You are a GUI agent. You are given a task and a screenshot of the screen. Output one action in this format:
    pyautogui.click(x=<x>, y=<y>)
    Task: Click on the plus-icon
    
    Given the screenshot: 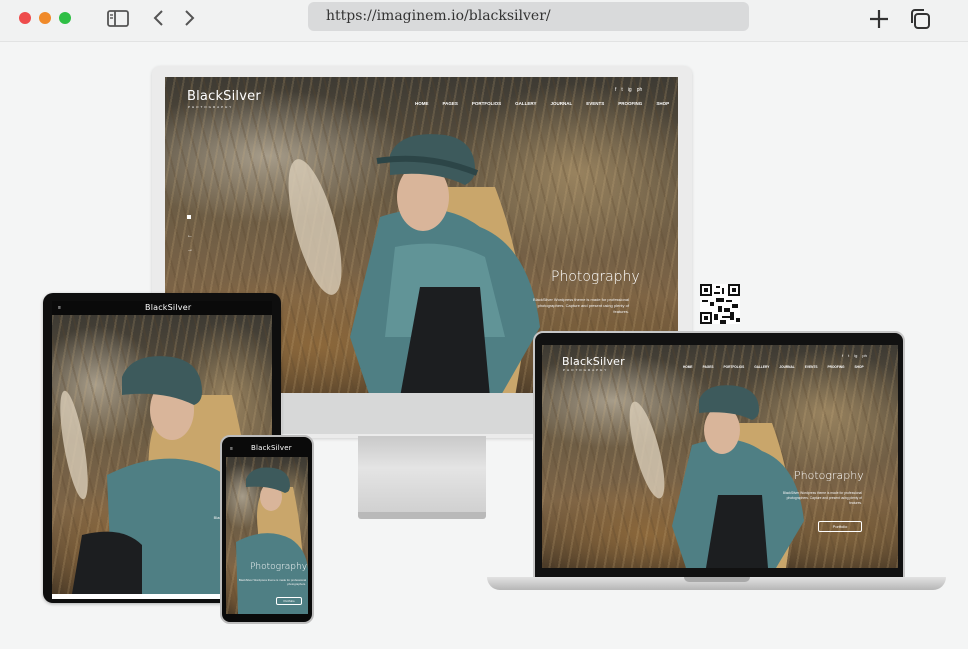 What is the action you would take?
    pyautogui.click(x=879, y=19)
    